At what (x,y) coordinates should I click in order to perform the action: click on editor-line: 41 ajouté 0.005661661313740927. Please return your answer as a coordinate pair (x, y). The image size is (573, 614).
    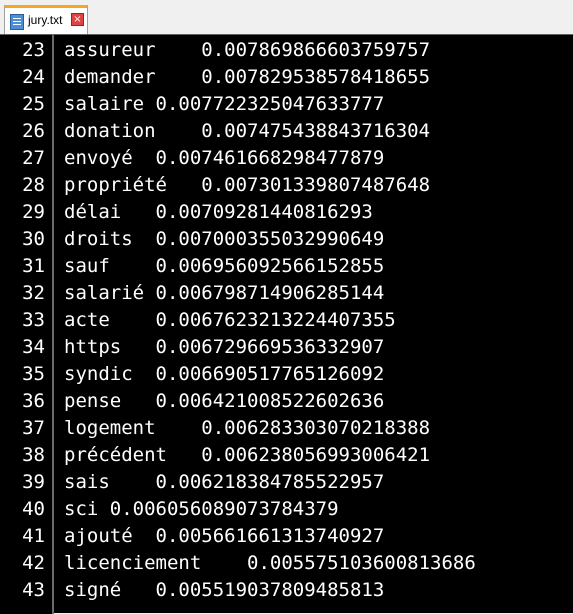
    Looking at the image, I should click on (286, 536).